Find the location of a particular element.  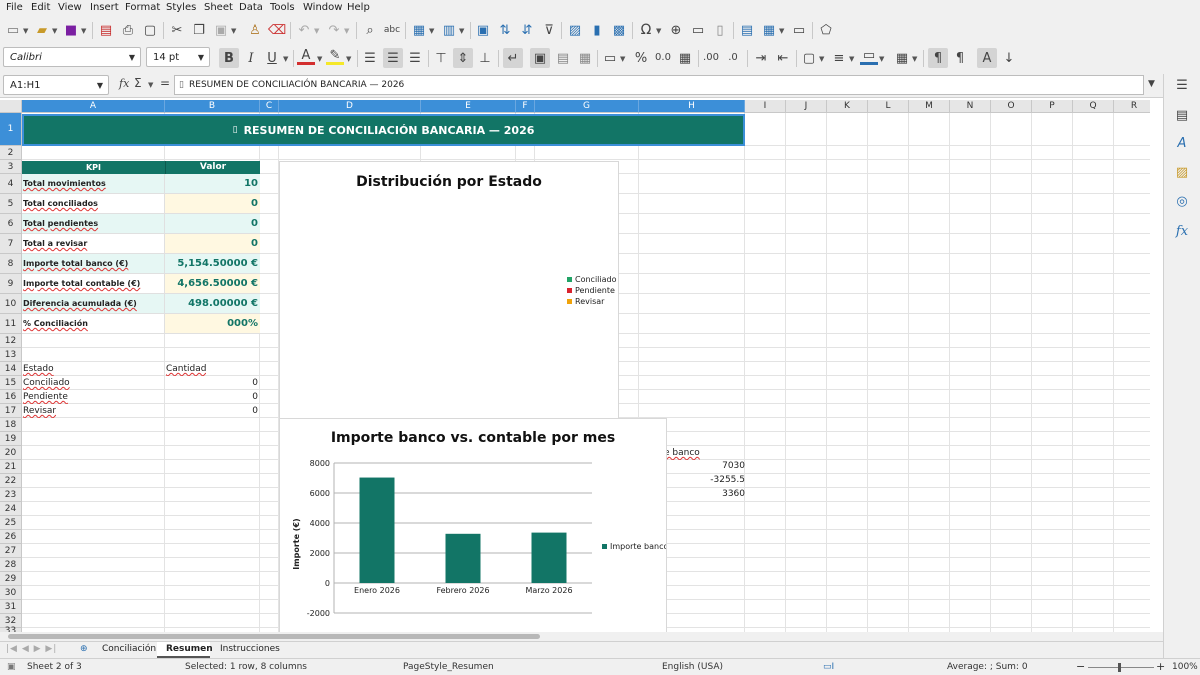

column-header-g: G is located at coordinates (587, 106).